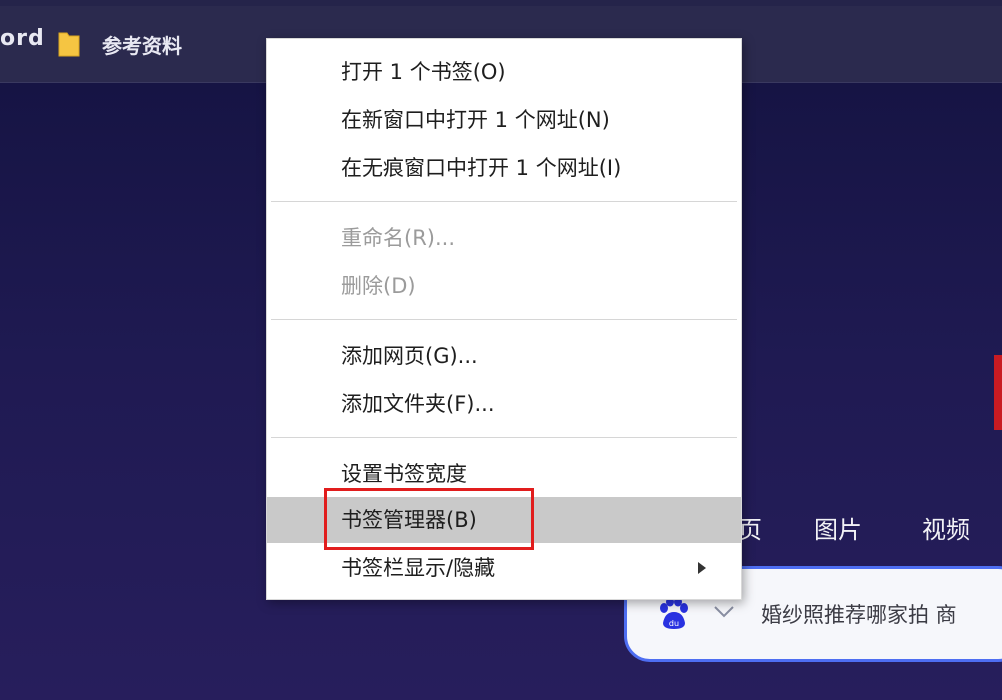 The height and width of the screenshot is (700, 1002). I want to click on top-edge, so click(501, 3).